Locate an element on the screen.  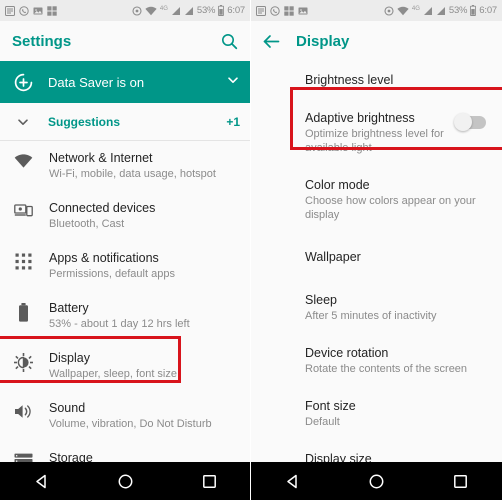
settings-item-sound: Sound Volume, vibration, Do Not Disturb is located at coordinates (125, 416).